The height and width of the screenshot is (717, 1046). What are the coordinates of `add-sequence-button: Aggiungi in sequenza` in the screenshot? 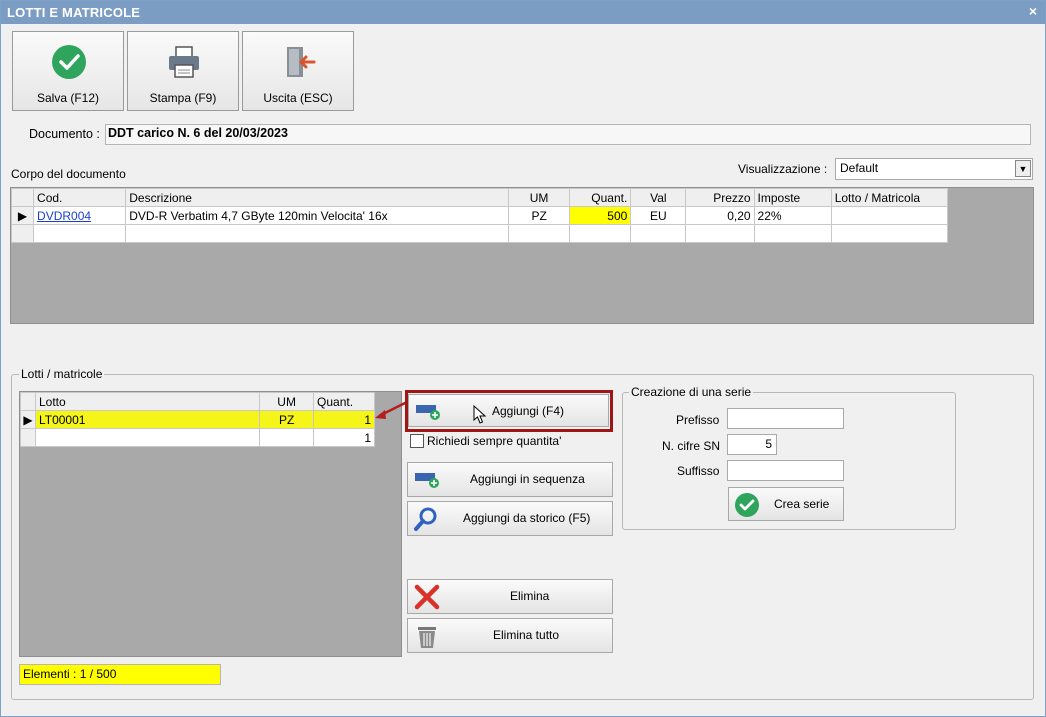 It's located at (510, 479).